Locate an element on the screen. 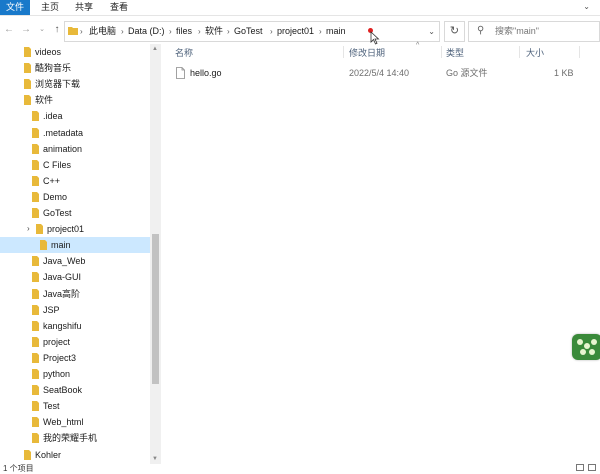  address-history-chevron-icon: ⌄ is located at coordinates (431, 31).